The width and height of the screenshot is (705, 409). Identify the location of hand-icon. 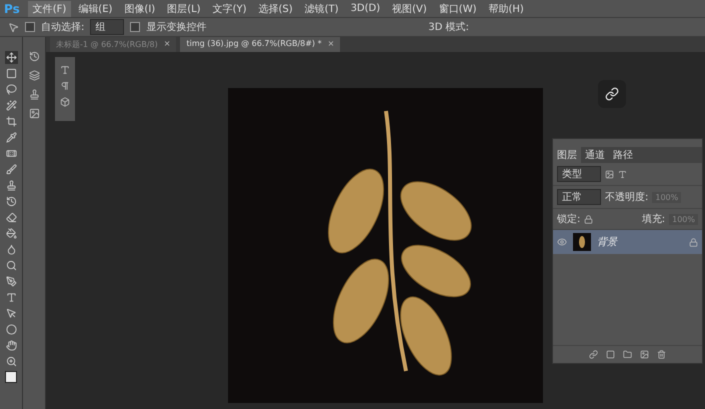
(11, 345).